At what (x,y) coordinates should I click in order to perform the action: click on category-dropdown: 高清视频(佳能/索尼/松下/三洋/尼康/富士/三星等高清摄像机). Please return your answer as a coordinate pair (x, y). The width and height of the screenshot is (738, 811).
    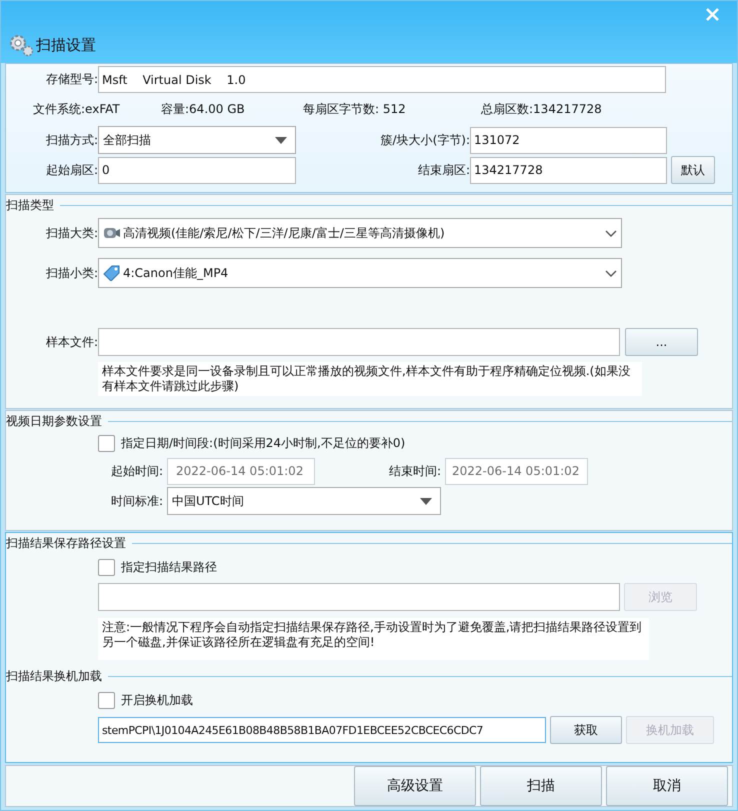
    Looking at the image, I should click on (360, 233).